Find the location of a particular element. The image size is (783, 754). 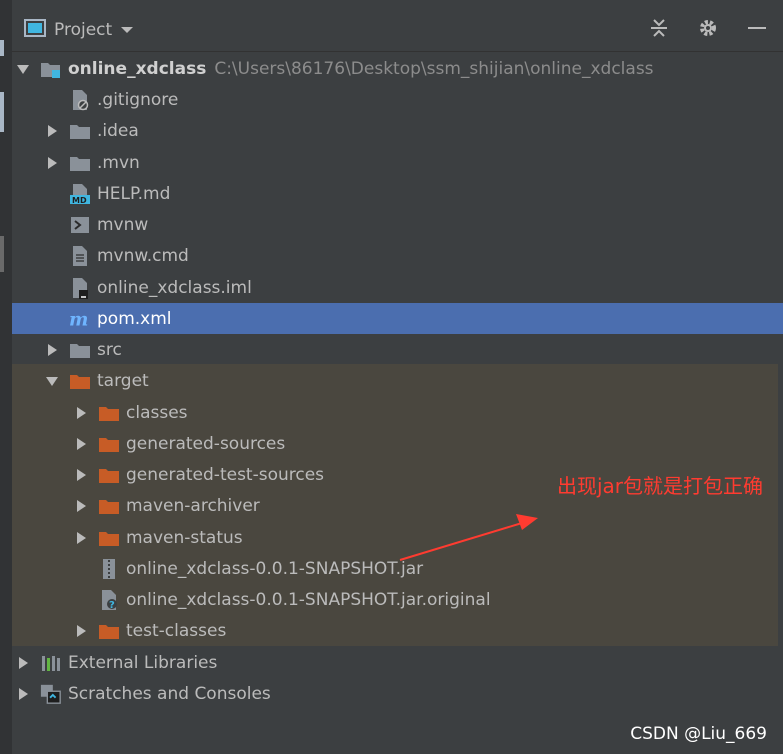

watermark: CSDN @Liu_669 is located at coordinates (698, 734).